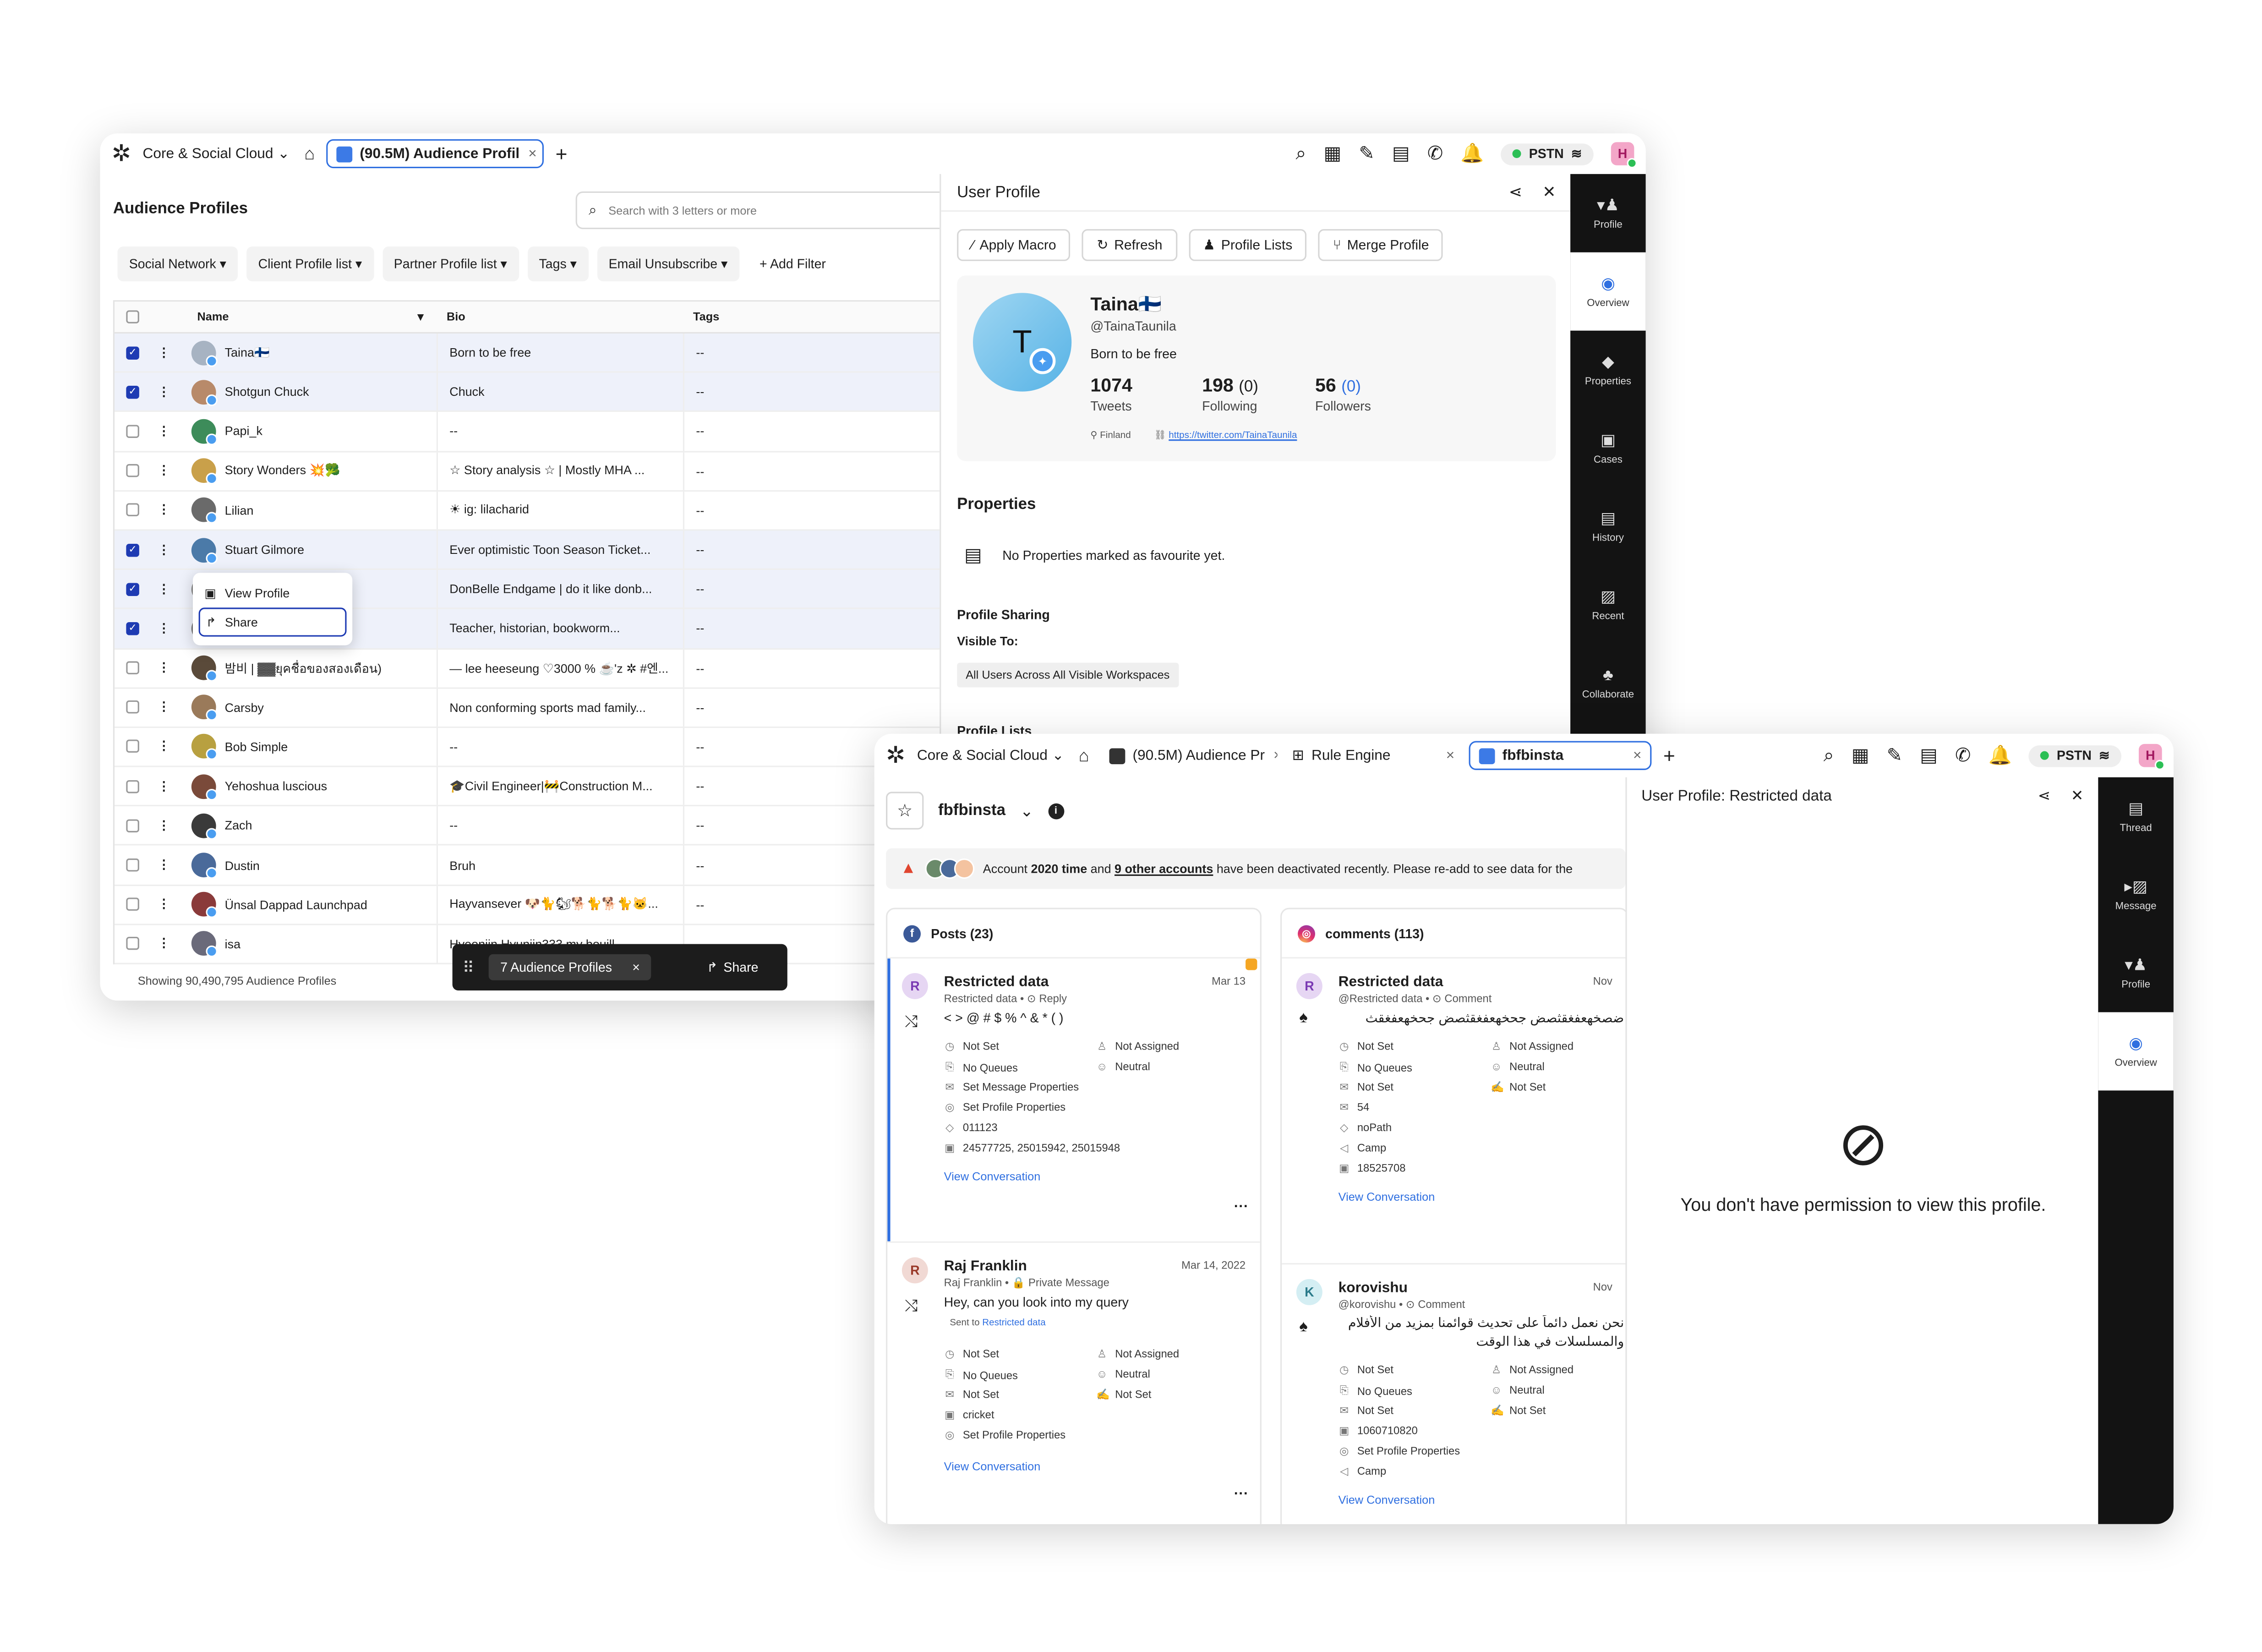 This screenshot has width=2262, height=1652. I want to click on share-icon: ⋖, so click(1515, 192).